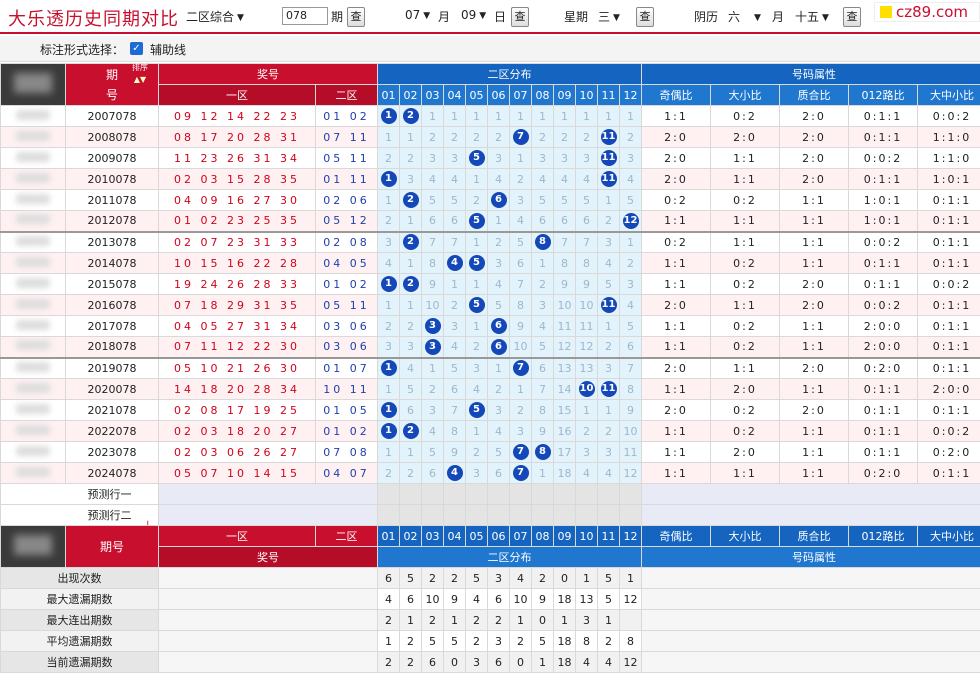  What do you see at coordinates (927, 12) in the screenshot?
I see `site-logo: cz89.com` at bounding box center [927, 12].